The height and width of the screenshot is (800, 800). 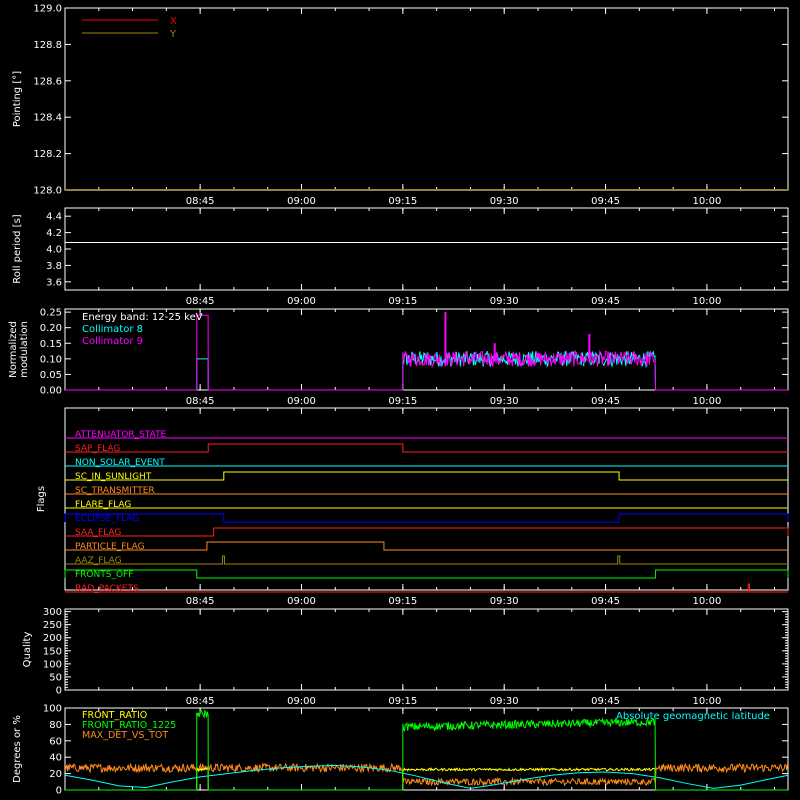 I want to click on y-tick-label: 300, so click(x=52, y=612).